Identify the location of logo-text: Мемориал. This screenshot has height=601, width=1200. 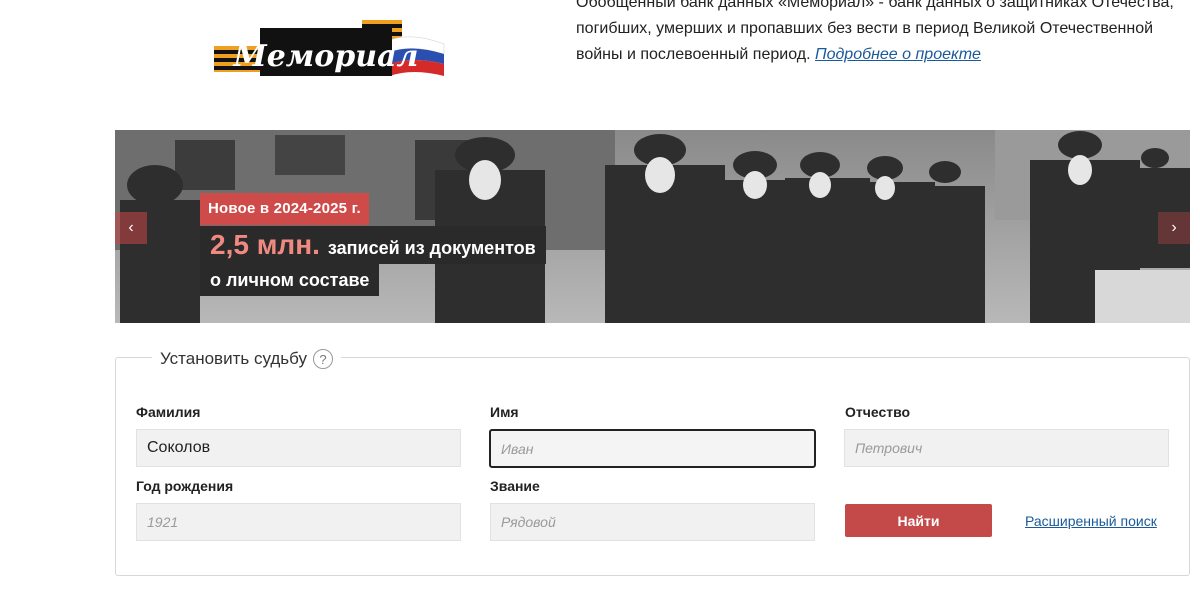
(325, 56).